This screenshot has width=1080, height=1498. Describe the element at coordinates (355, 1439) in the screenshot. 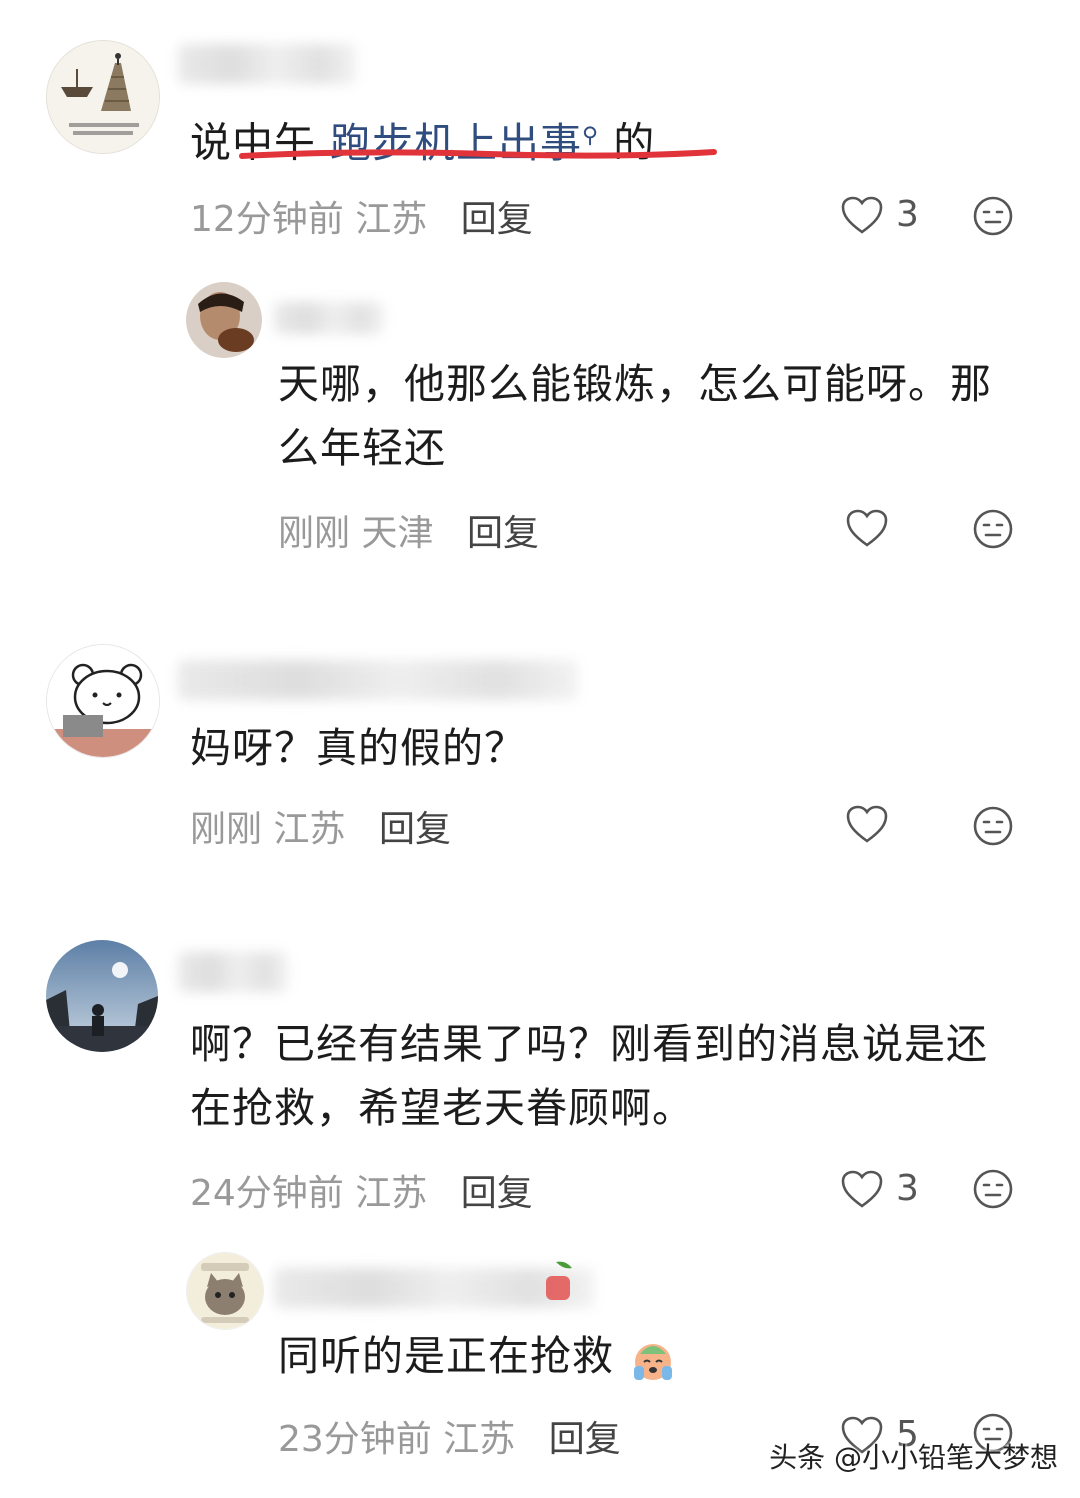

I see `timestamp: 23分钟前` at that location.